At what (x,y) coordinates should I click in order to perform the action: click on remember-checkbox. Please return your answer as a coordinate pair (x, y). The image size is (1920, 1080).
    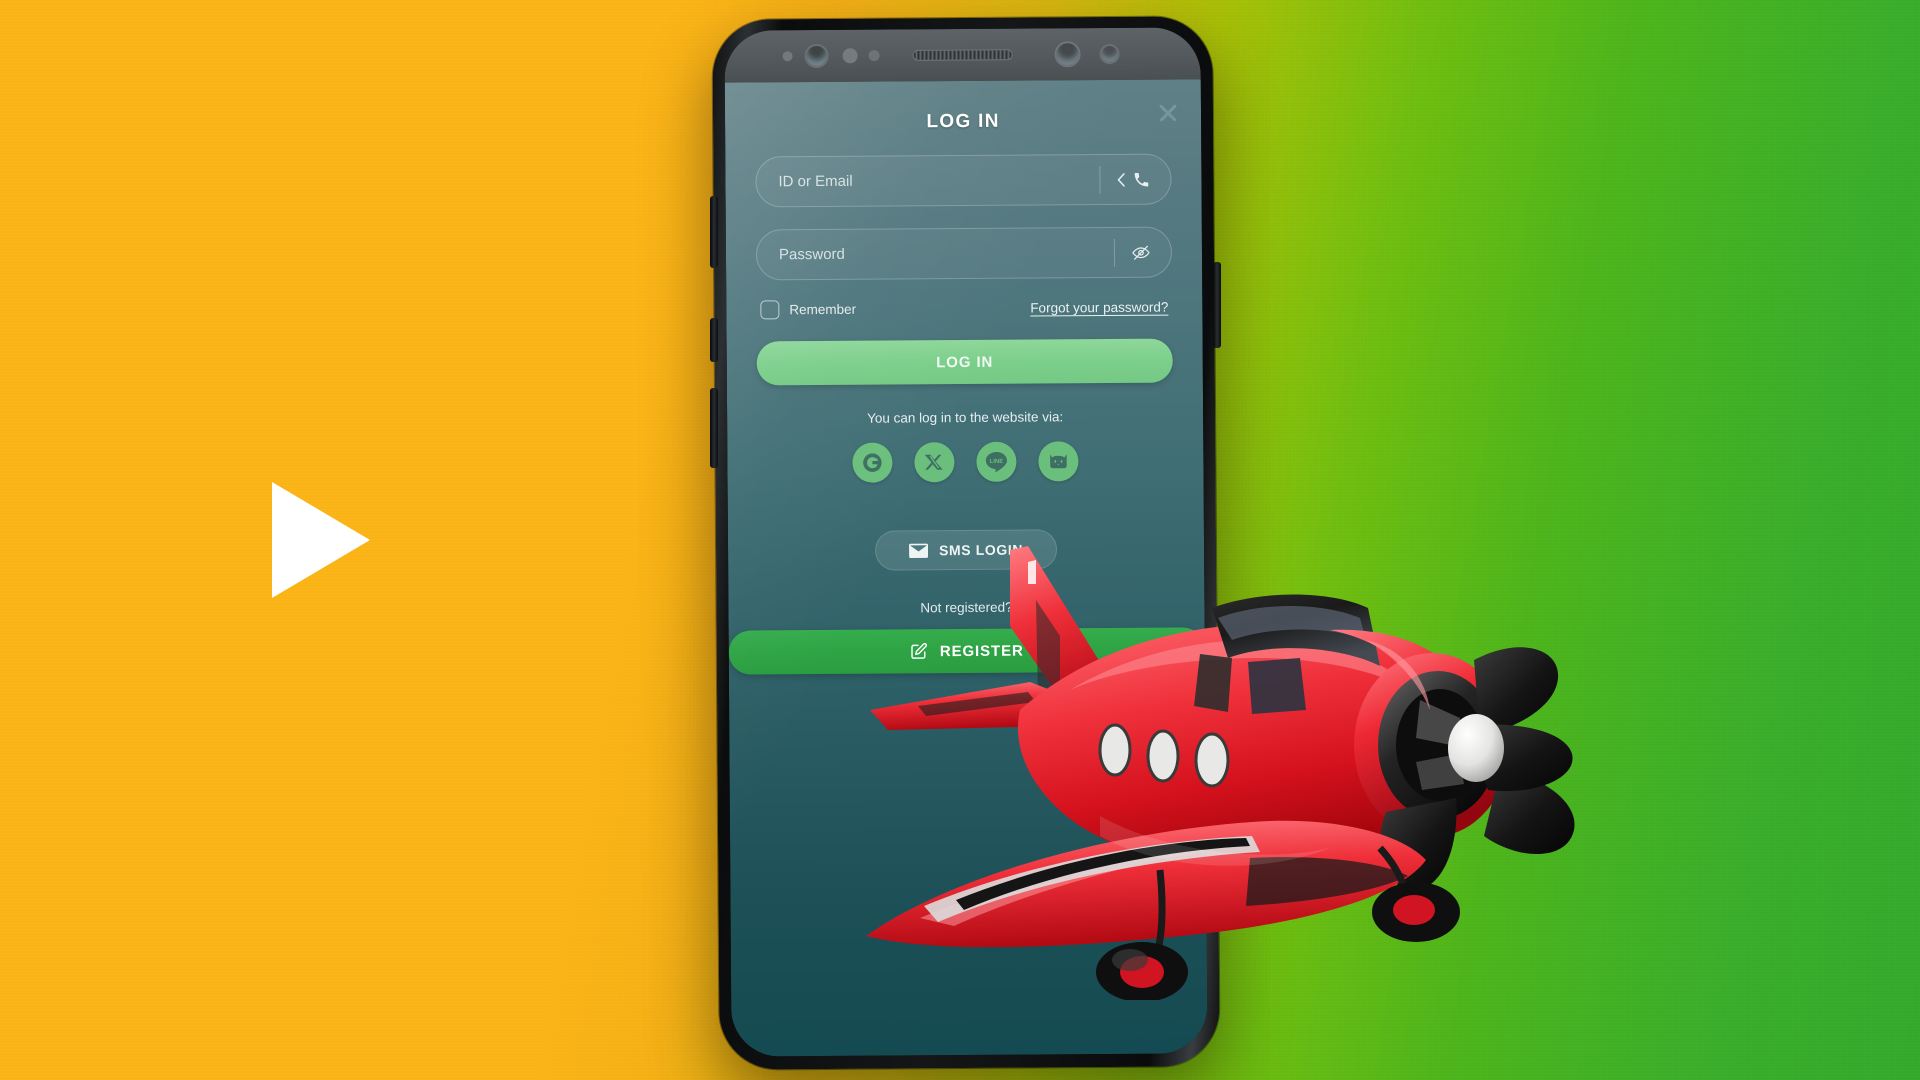
    Looking at the image, I should click on (770, 310).